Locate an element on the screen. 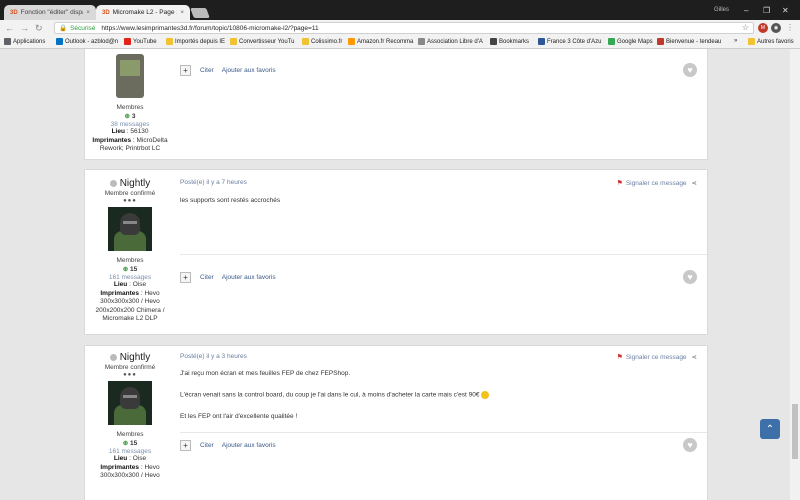 The image size is (800, 500). bookmark-item: Colissimo.fr is located at coordinates (322, 41).